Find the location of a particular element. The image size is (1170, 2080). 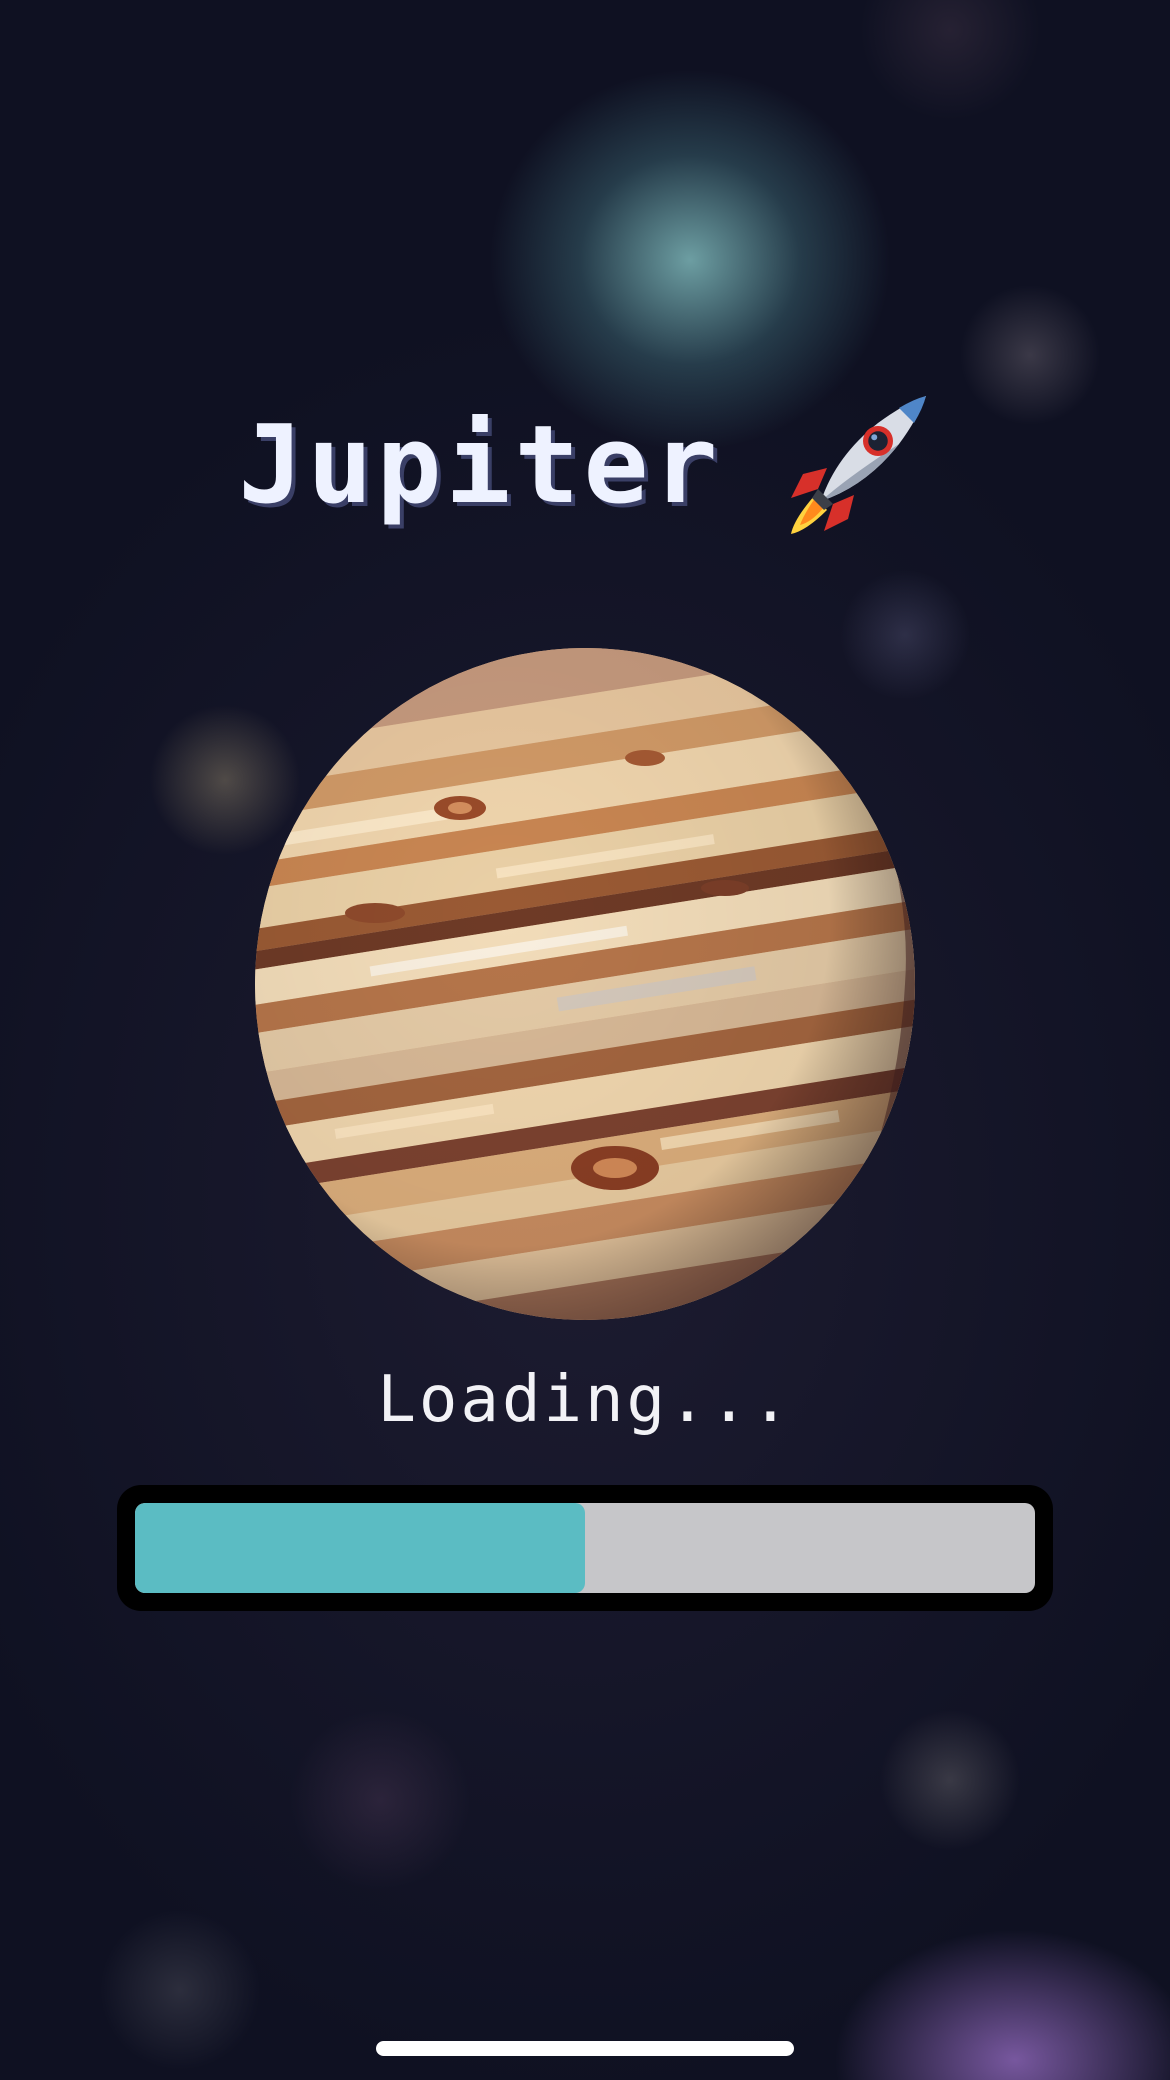

planet-title: Jupiter is located at coordinates (480, 465).